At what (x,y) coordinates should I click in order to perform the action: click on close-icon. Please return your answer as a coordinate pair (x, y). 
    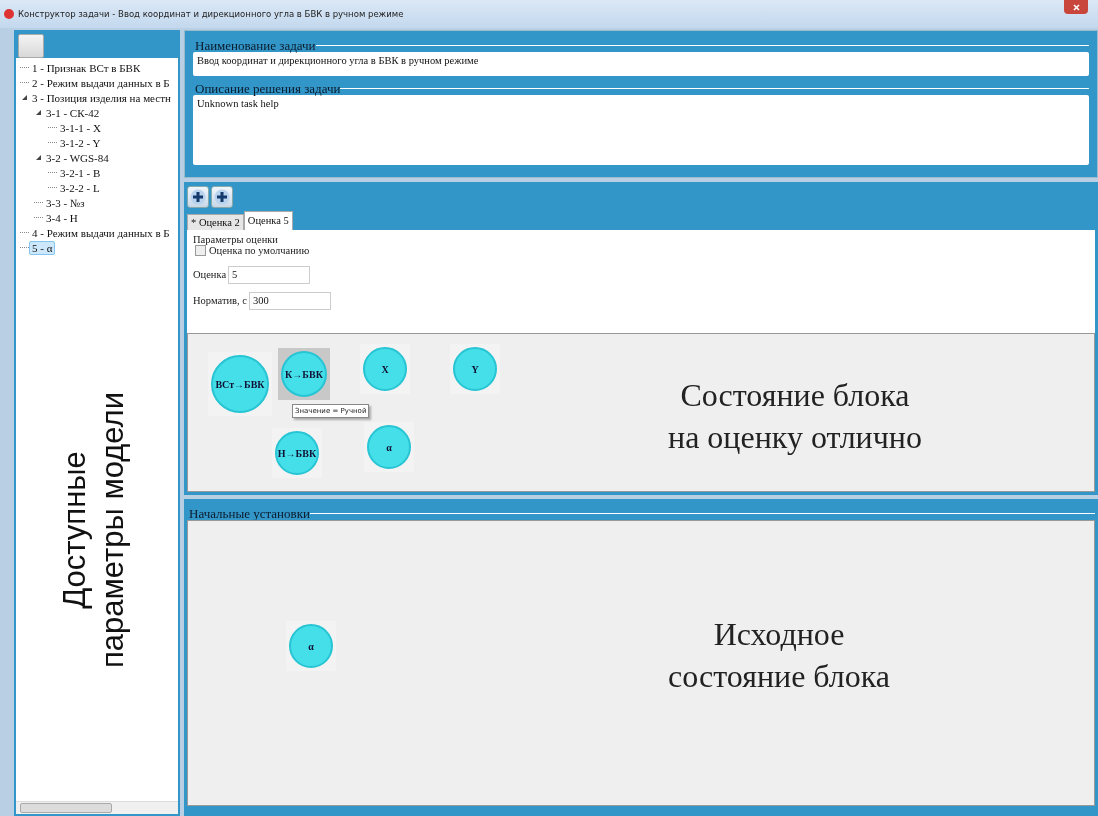
    Looking at the image, I should click on (1076, 7).